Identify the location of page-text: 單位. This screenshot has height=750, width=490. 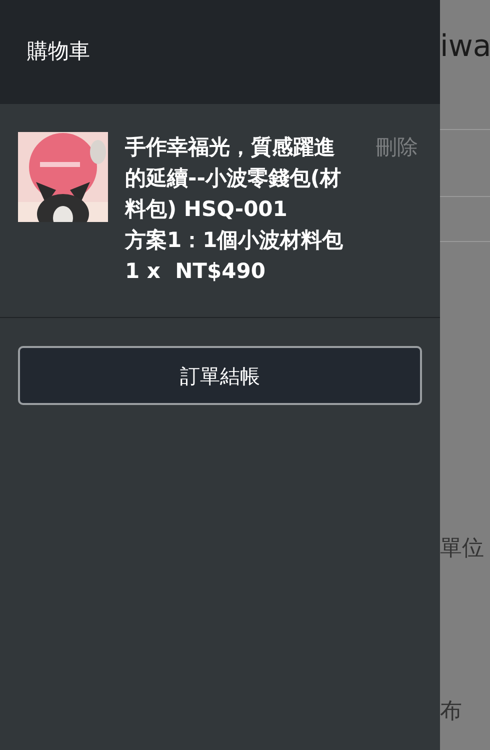
(462, 549).